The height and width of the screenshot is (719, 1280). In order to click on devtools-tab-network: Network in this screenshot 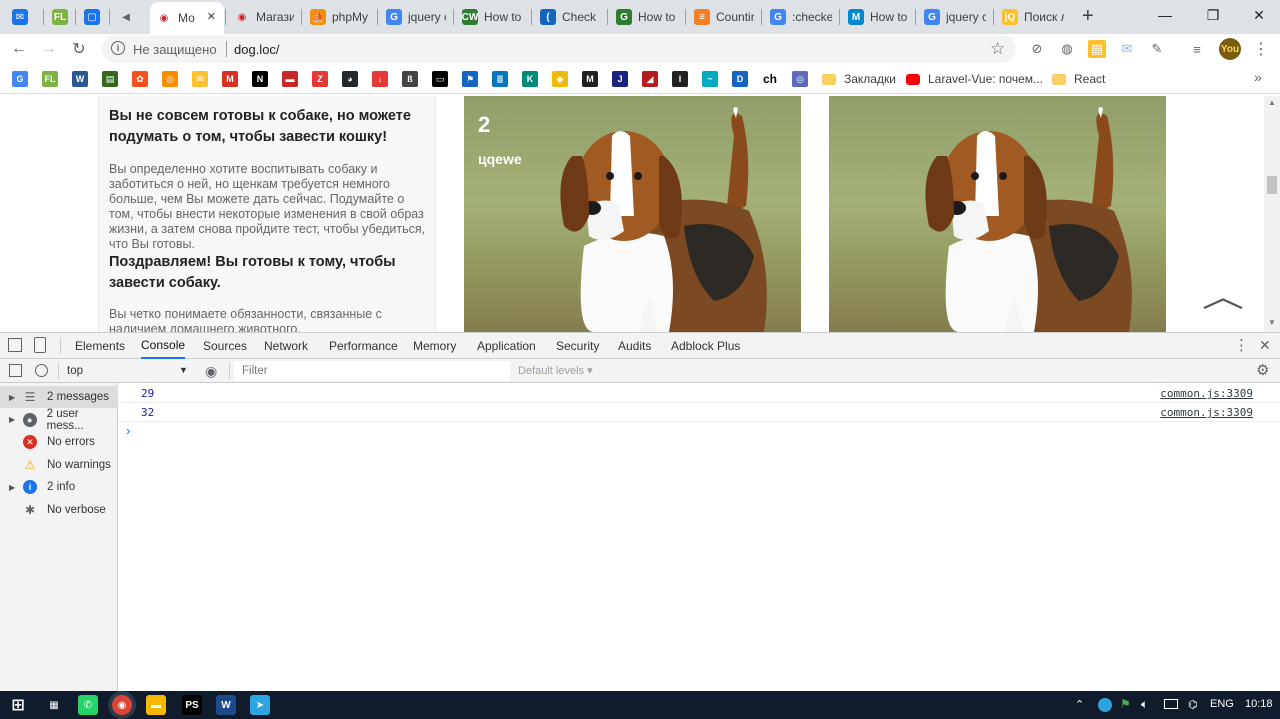, I will do `click(286, 346)`.